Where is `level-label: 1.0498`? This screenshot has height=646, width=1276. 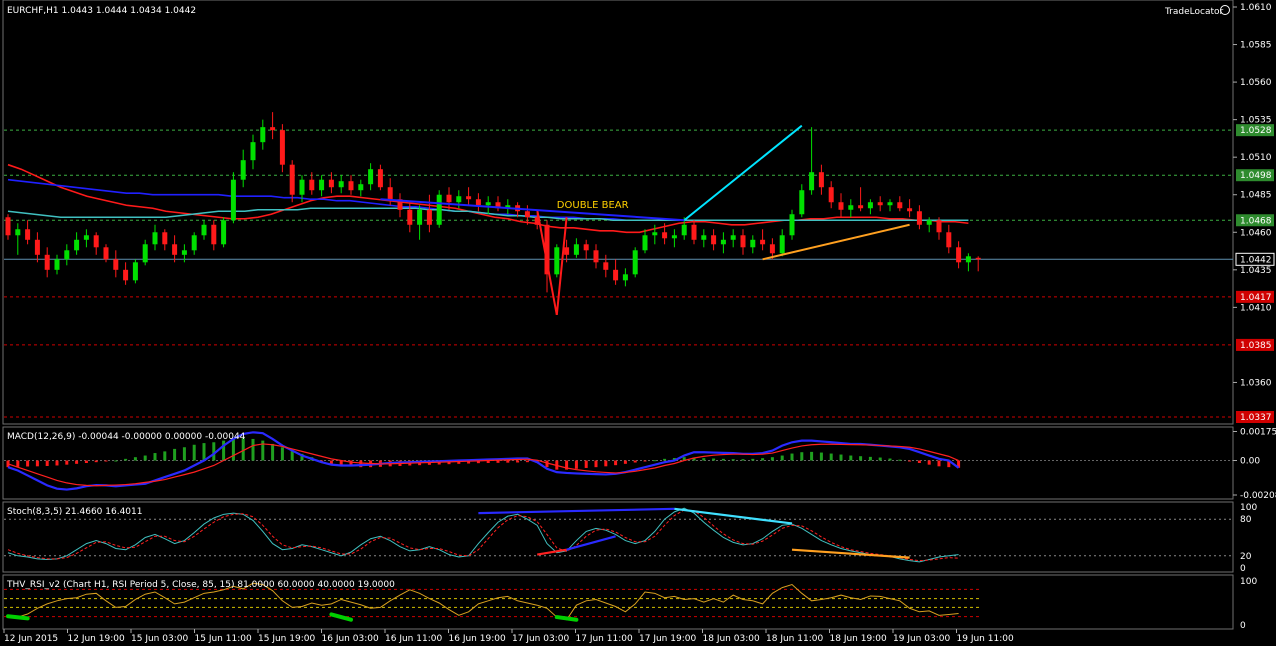 level-label: 1.0498 is located at coordinates (1256, 176).